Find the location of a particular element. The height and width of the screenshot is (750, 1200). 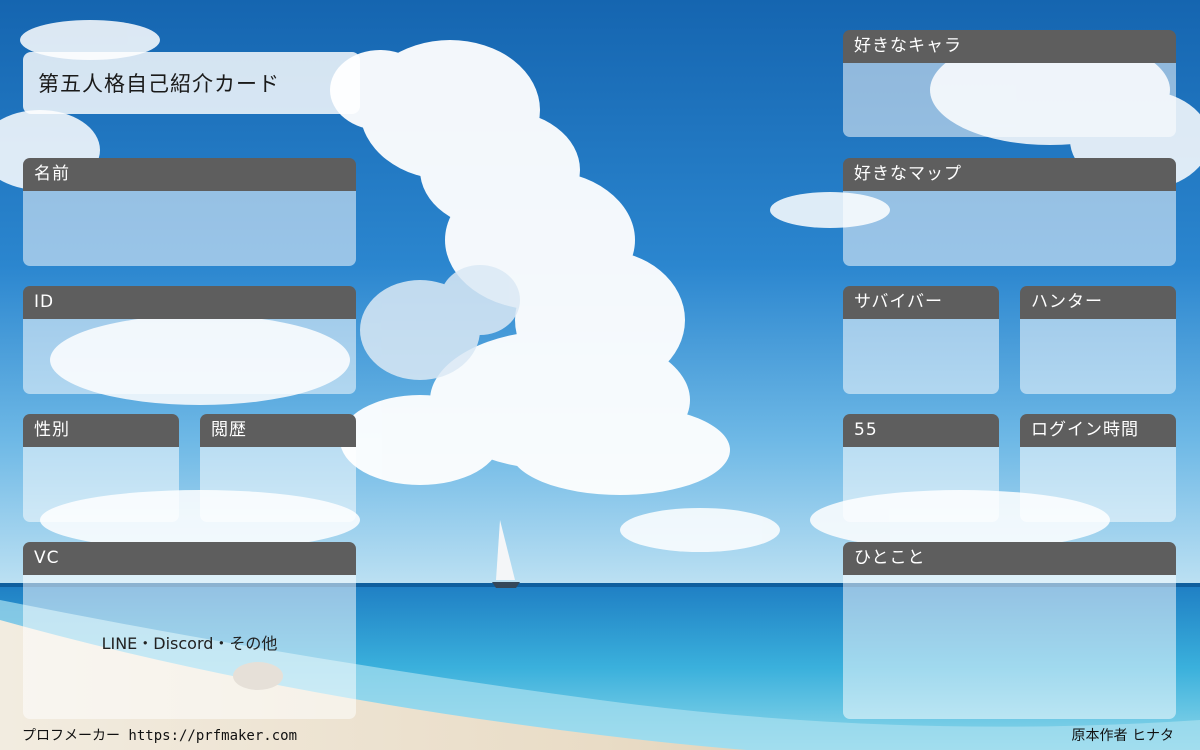

vc-label: VC is located at coordinates (189, 558).